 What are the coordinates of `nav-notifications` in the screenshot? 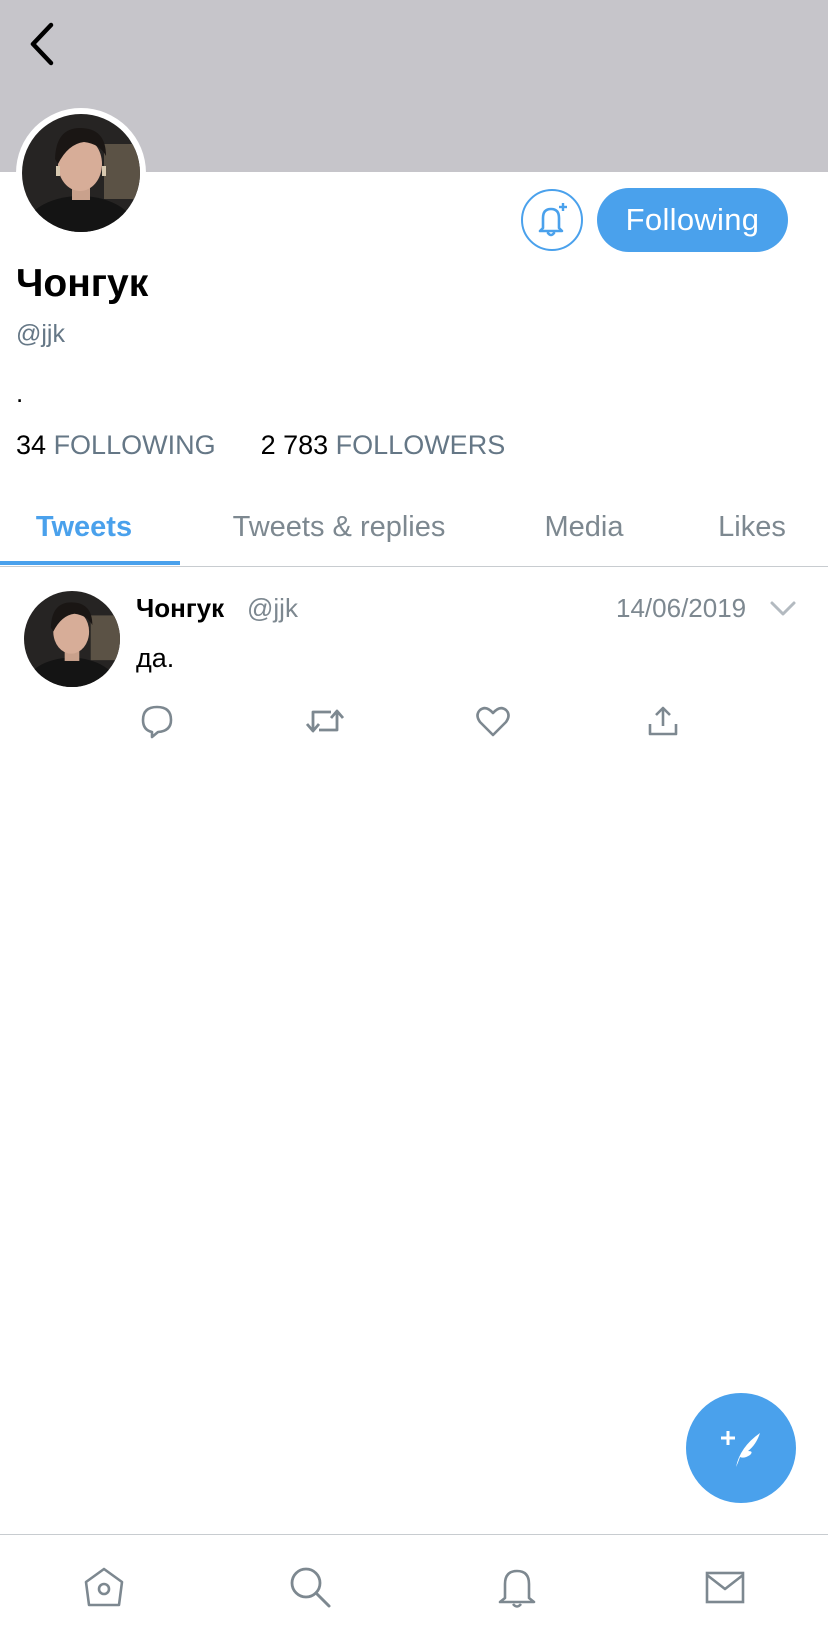 It's located at (517, 1587).